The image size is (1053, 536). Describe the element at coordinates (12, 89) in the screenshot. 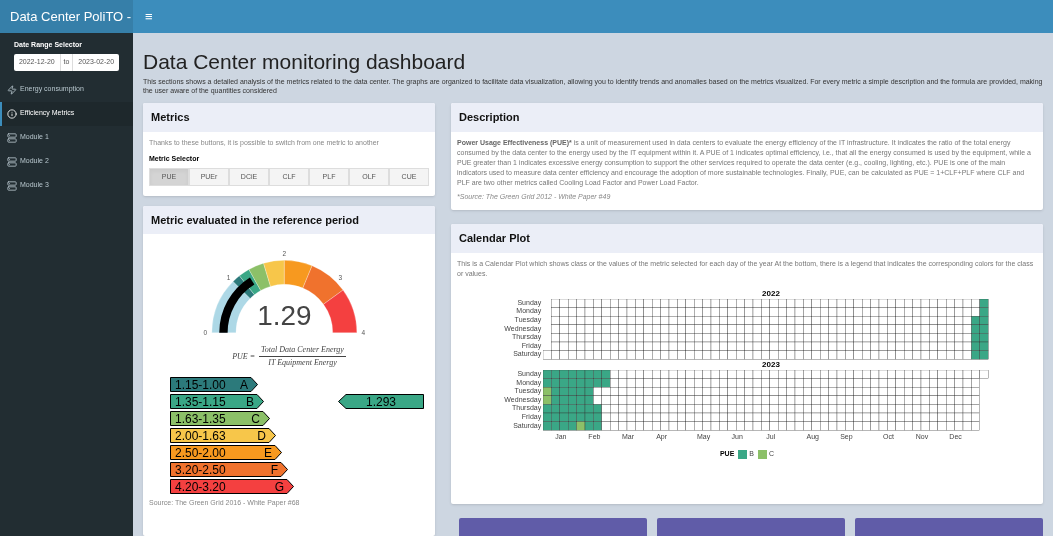

I see `lightning-icon` at that location.